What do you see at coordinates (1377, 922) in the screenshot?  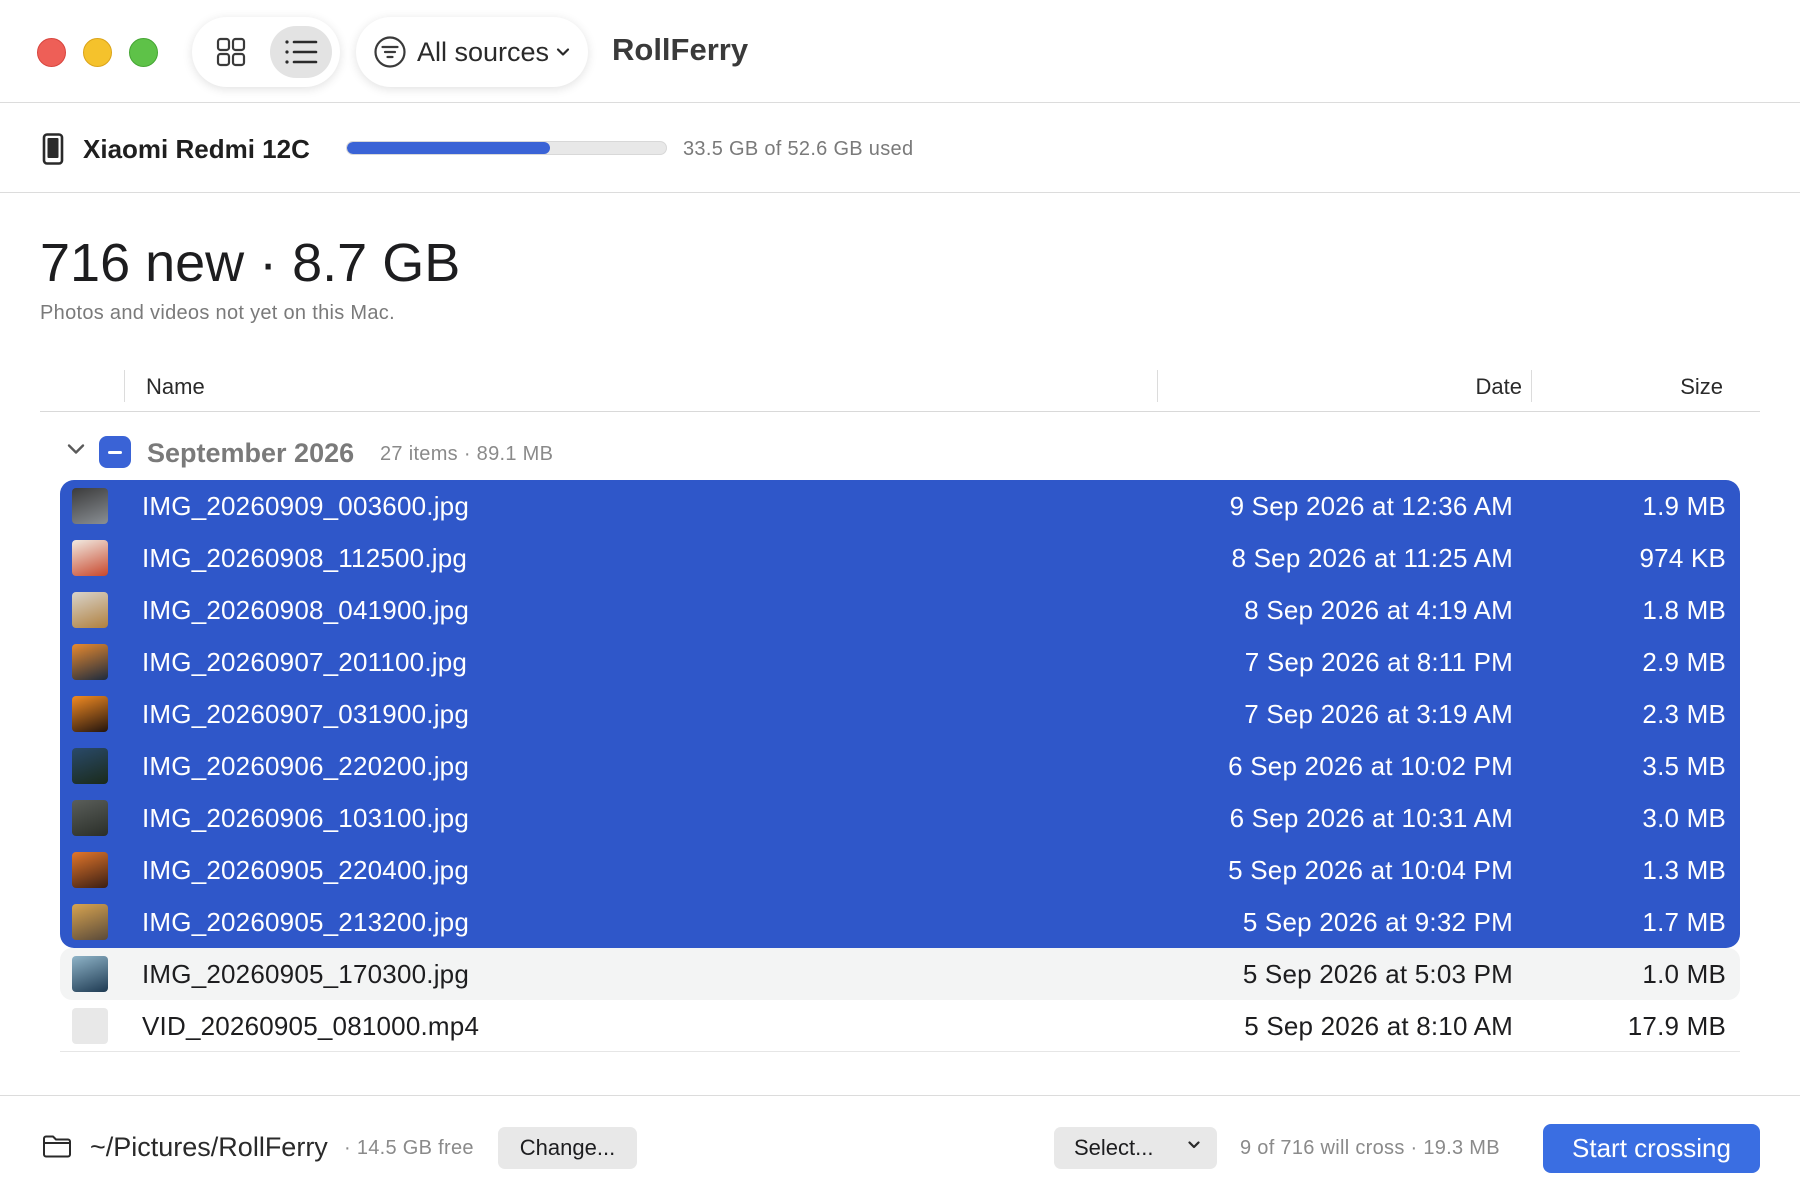 I see `file-date: 5 Sep 2026 at 9:32 PM` at bounding box center [1377, 922].